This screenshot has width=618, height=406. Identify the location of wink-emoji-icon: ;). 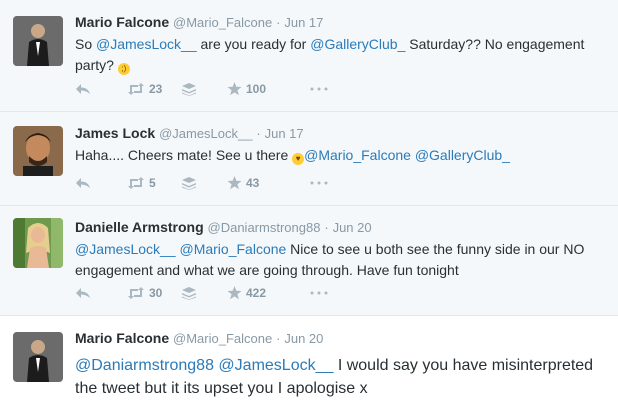
(123, 69).